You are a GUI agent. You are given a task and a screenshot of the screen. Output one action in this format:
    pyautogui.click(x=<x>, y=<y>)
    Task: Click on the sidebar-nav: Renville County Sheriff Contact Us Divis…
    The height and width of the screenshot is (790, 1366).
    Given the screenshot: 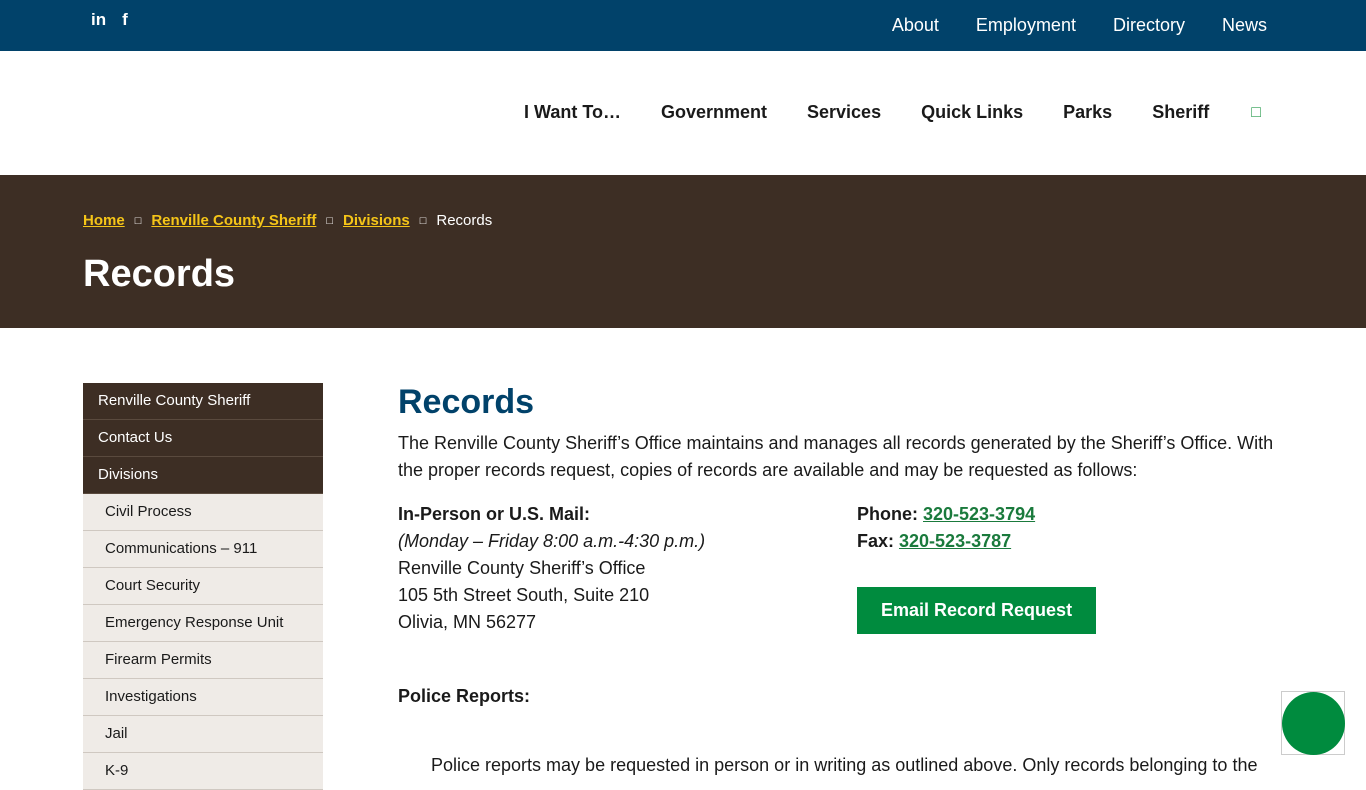 What is the action you would take?
    pyautogui.click(x=203, y=586)
    